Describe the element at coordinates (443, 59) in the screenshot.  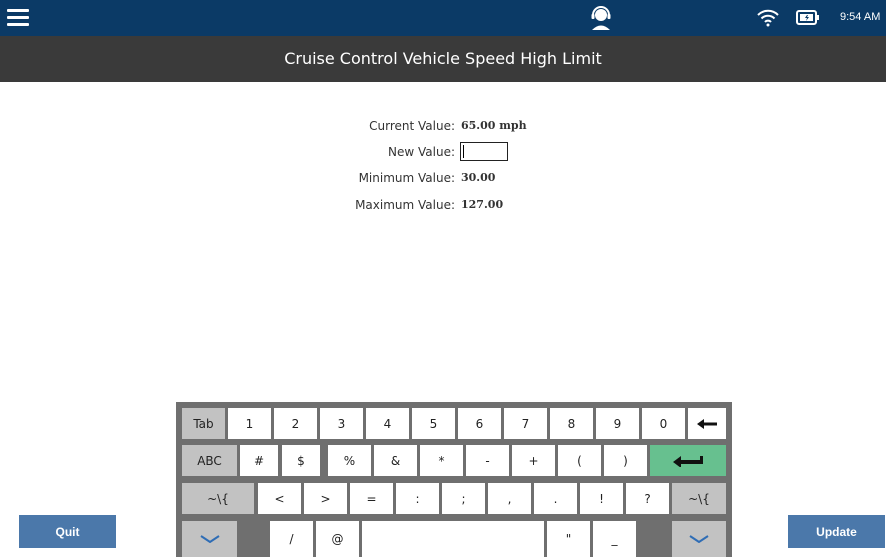
I see `page-title: Cruise Control Vehicle Speed High Limit` at that location.